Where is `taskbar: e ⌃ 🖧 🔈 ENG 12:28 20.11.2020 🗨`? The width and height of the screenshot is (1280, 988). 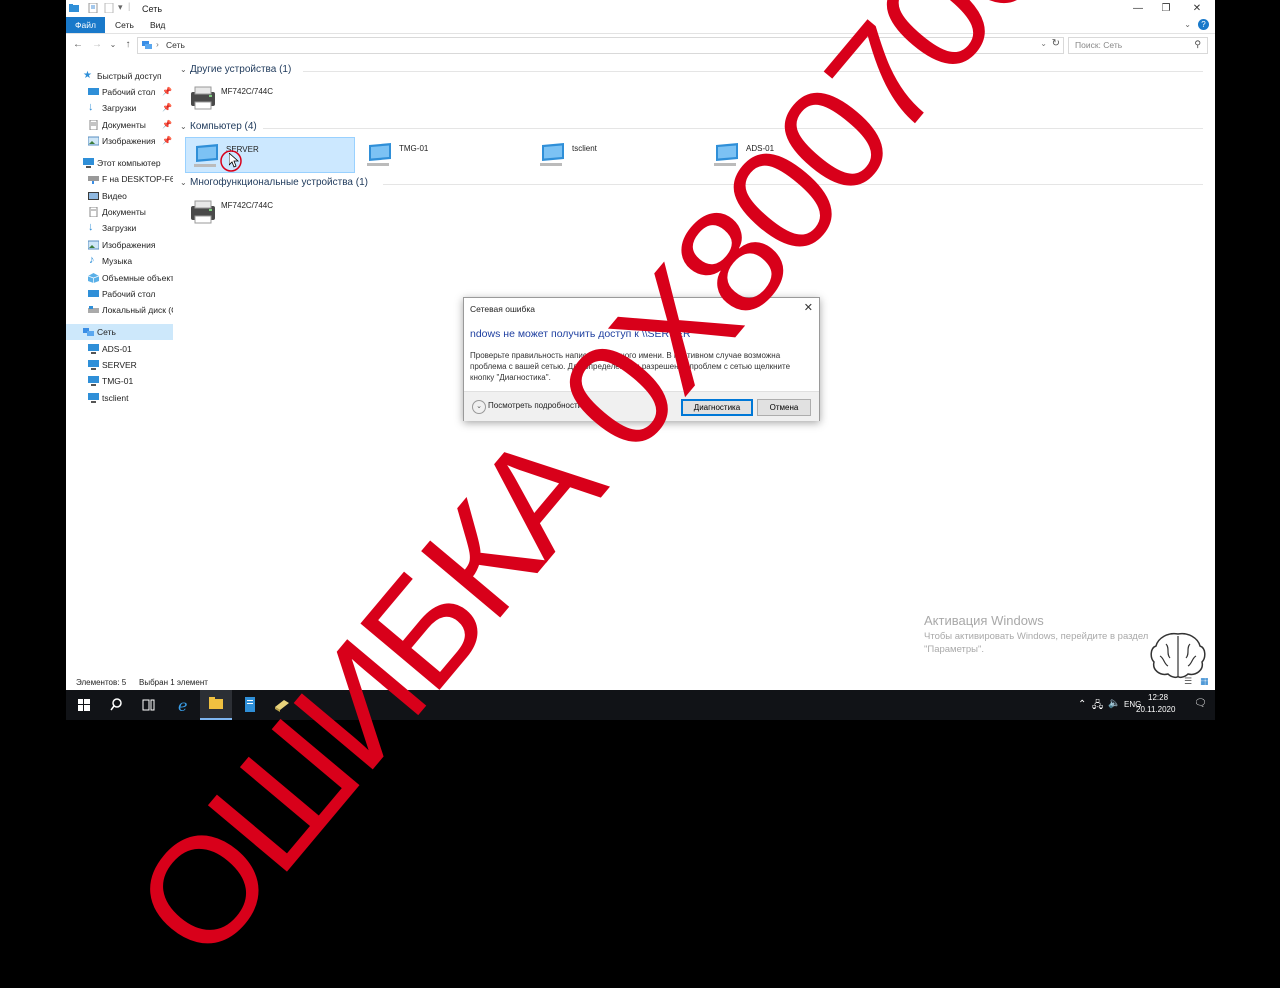
taskbar: e ⌃ 🖧 🔈 ENG 12:28 20.11.2020 🗨 is located at coordinates (640, 705).